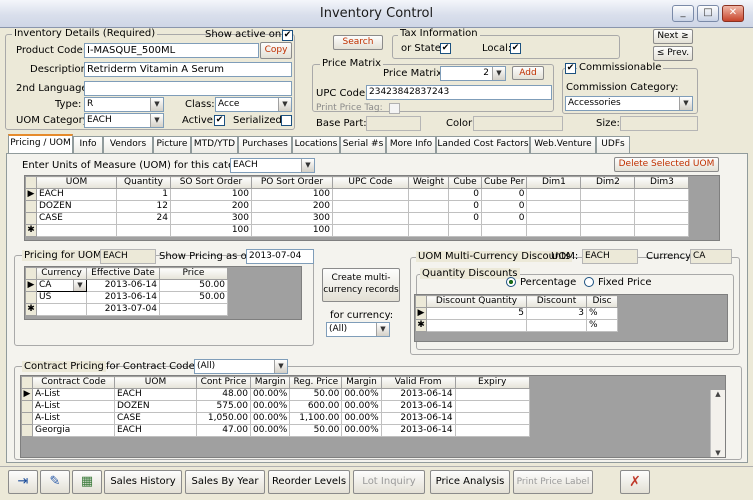 Image resolution: width=753 pixels, height=500 pixels. Describe the element at coordinates (73, 430) in the screenshot. I see `cell: Georgia` at that location.